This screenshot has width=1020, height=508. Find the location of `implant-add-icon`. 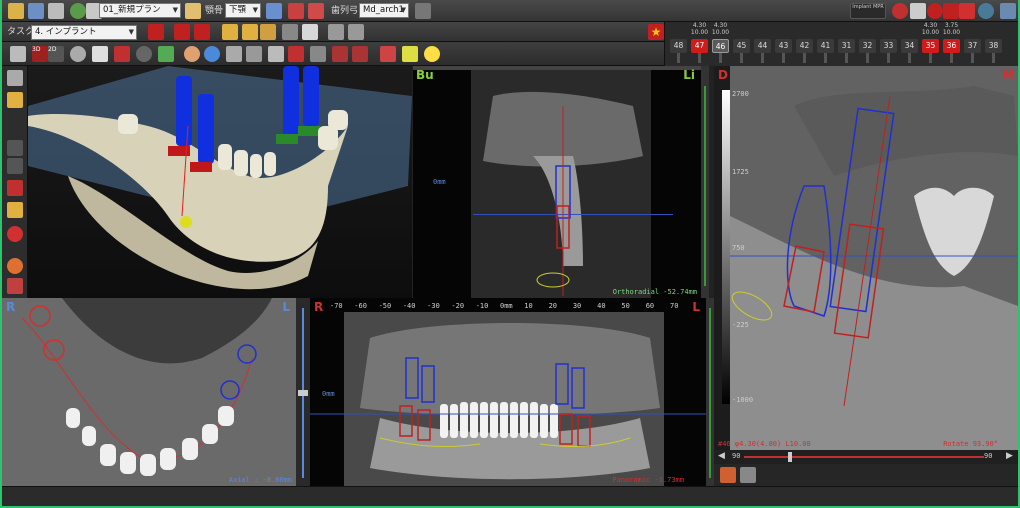

implant-add-icon is located at coordinates (156, 32).